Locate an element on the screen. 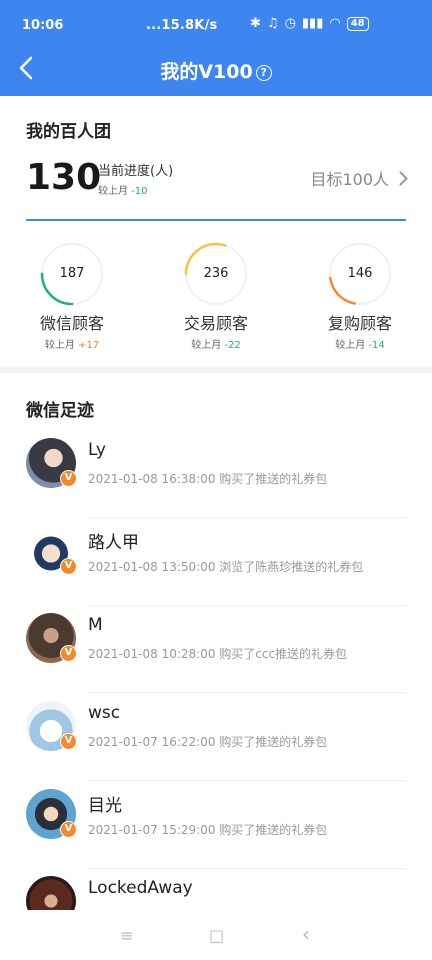  system-nav-bar: ≡ □ ‹ is located at coordinates (216, 935).